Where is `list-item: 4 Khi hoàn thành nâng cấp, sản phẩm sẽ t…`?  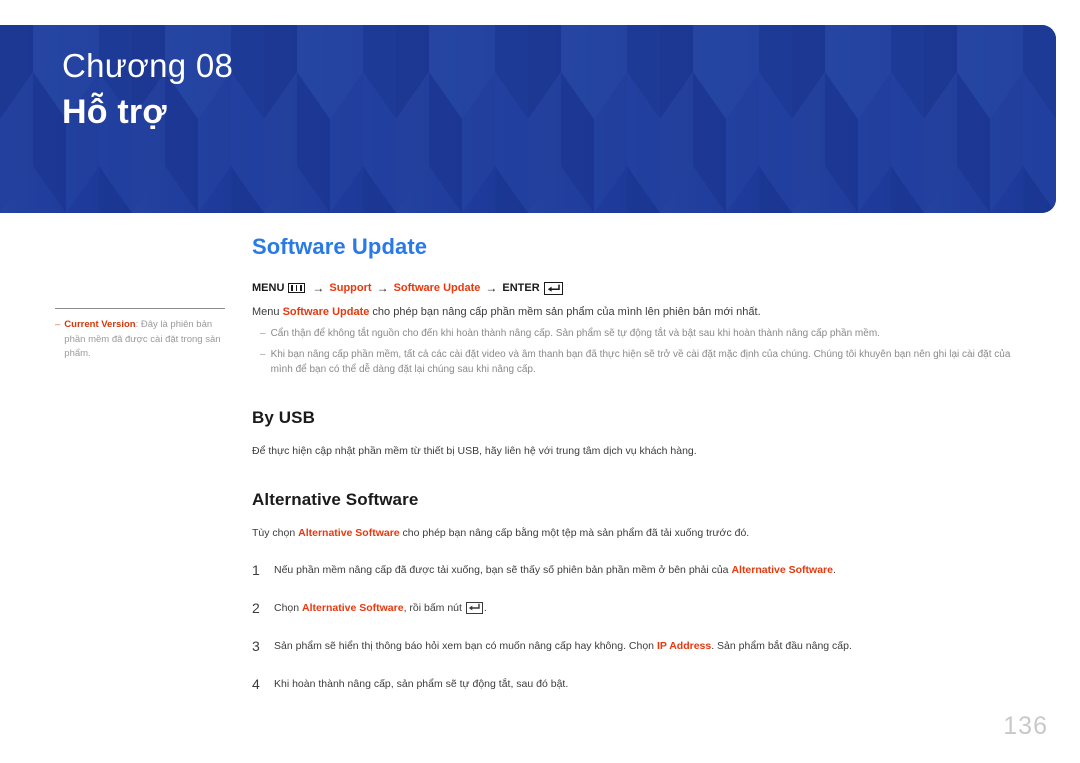
list-item: 4 Khi hoàn thành nâng cấp, sản phẩm sẽ t… is located at coordinates (647, 684).